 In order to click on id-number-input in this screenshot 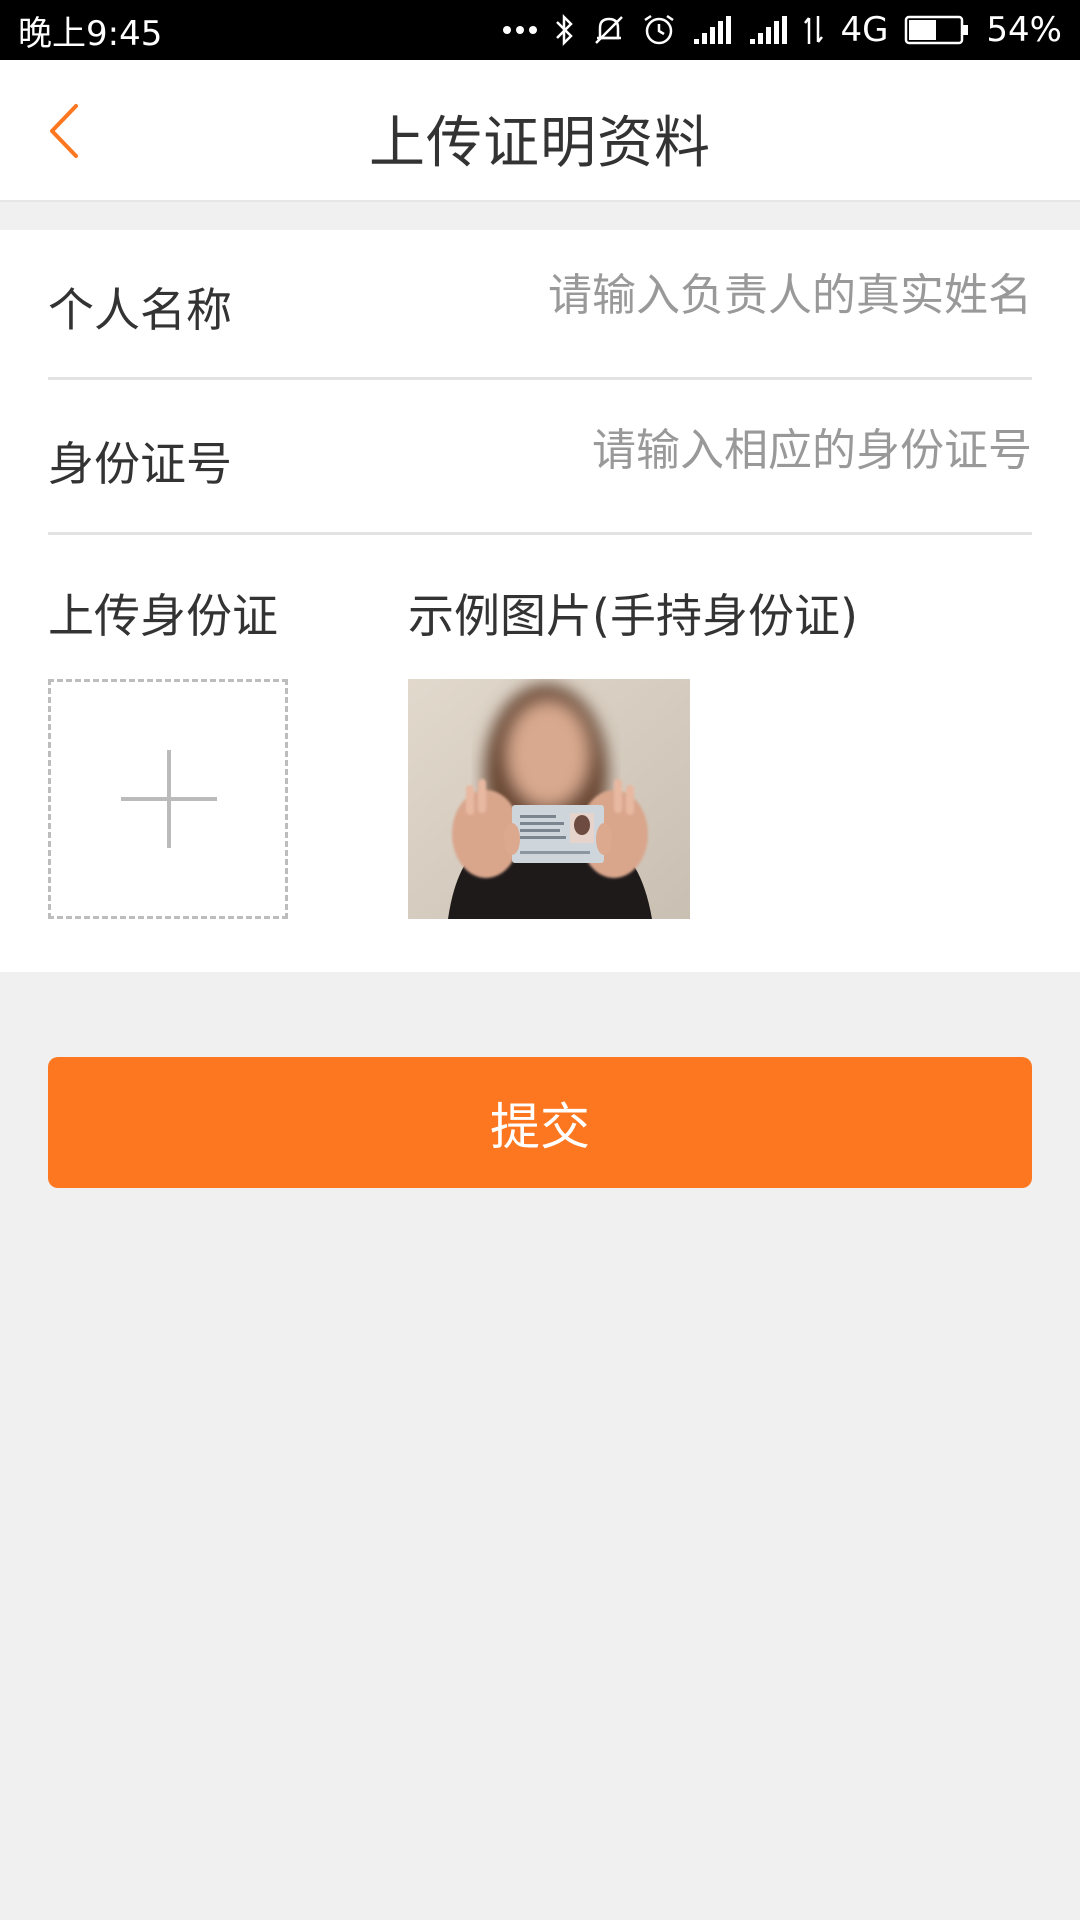, I will do `click(752, 450)`.